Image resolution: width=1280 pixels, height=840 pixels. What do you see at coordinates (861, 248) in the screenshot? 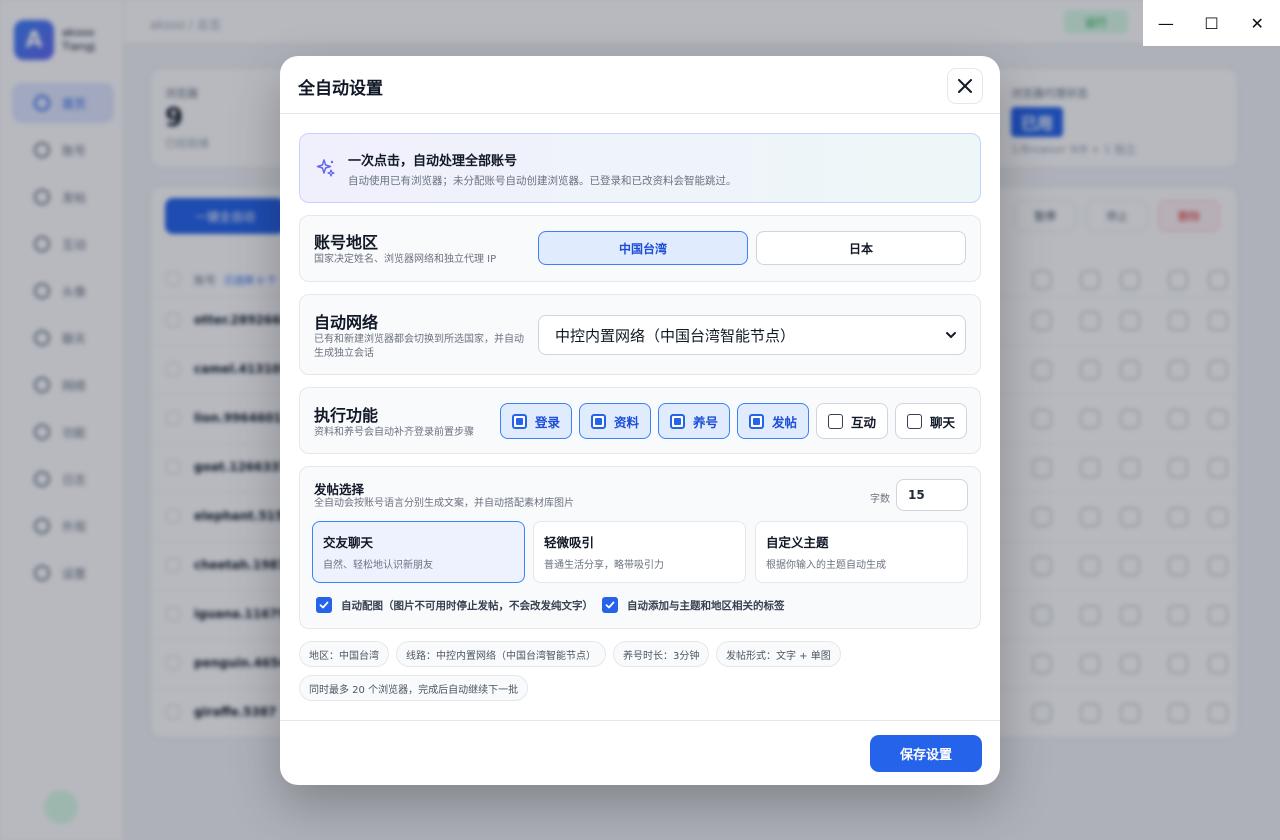
I see `region-option-japan: 日本` at bounding box center [861, 248].